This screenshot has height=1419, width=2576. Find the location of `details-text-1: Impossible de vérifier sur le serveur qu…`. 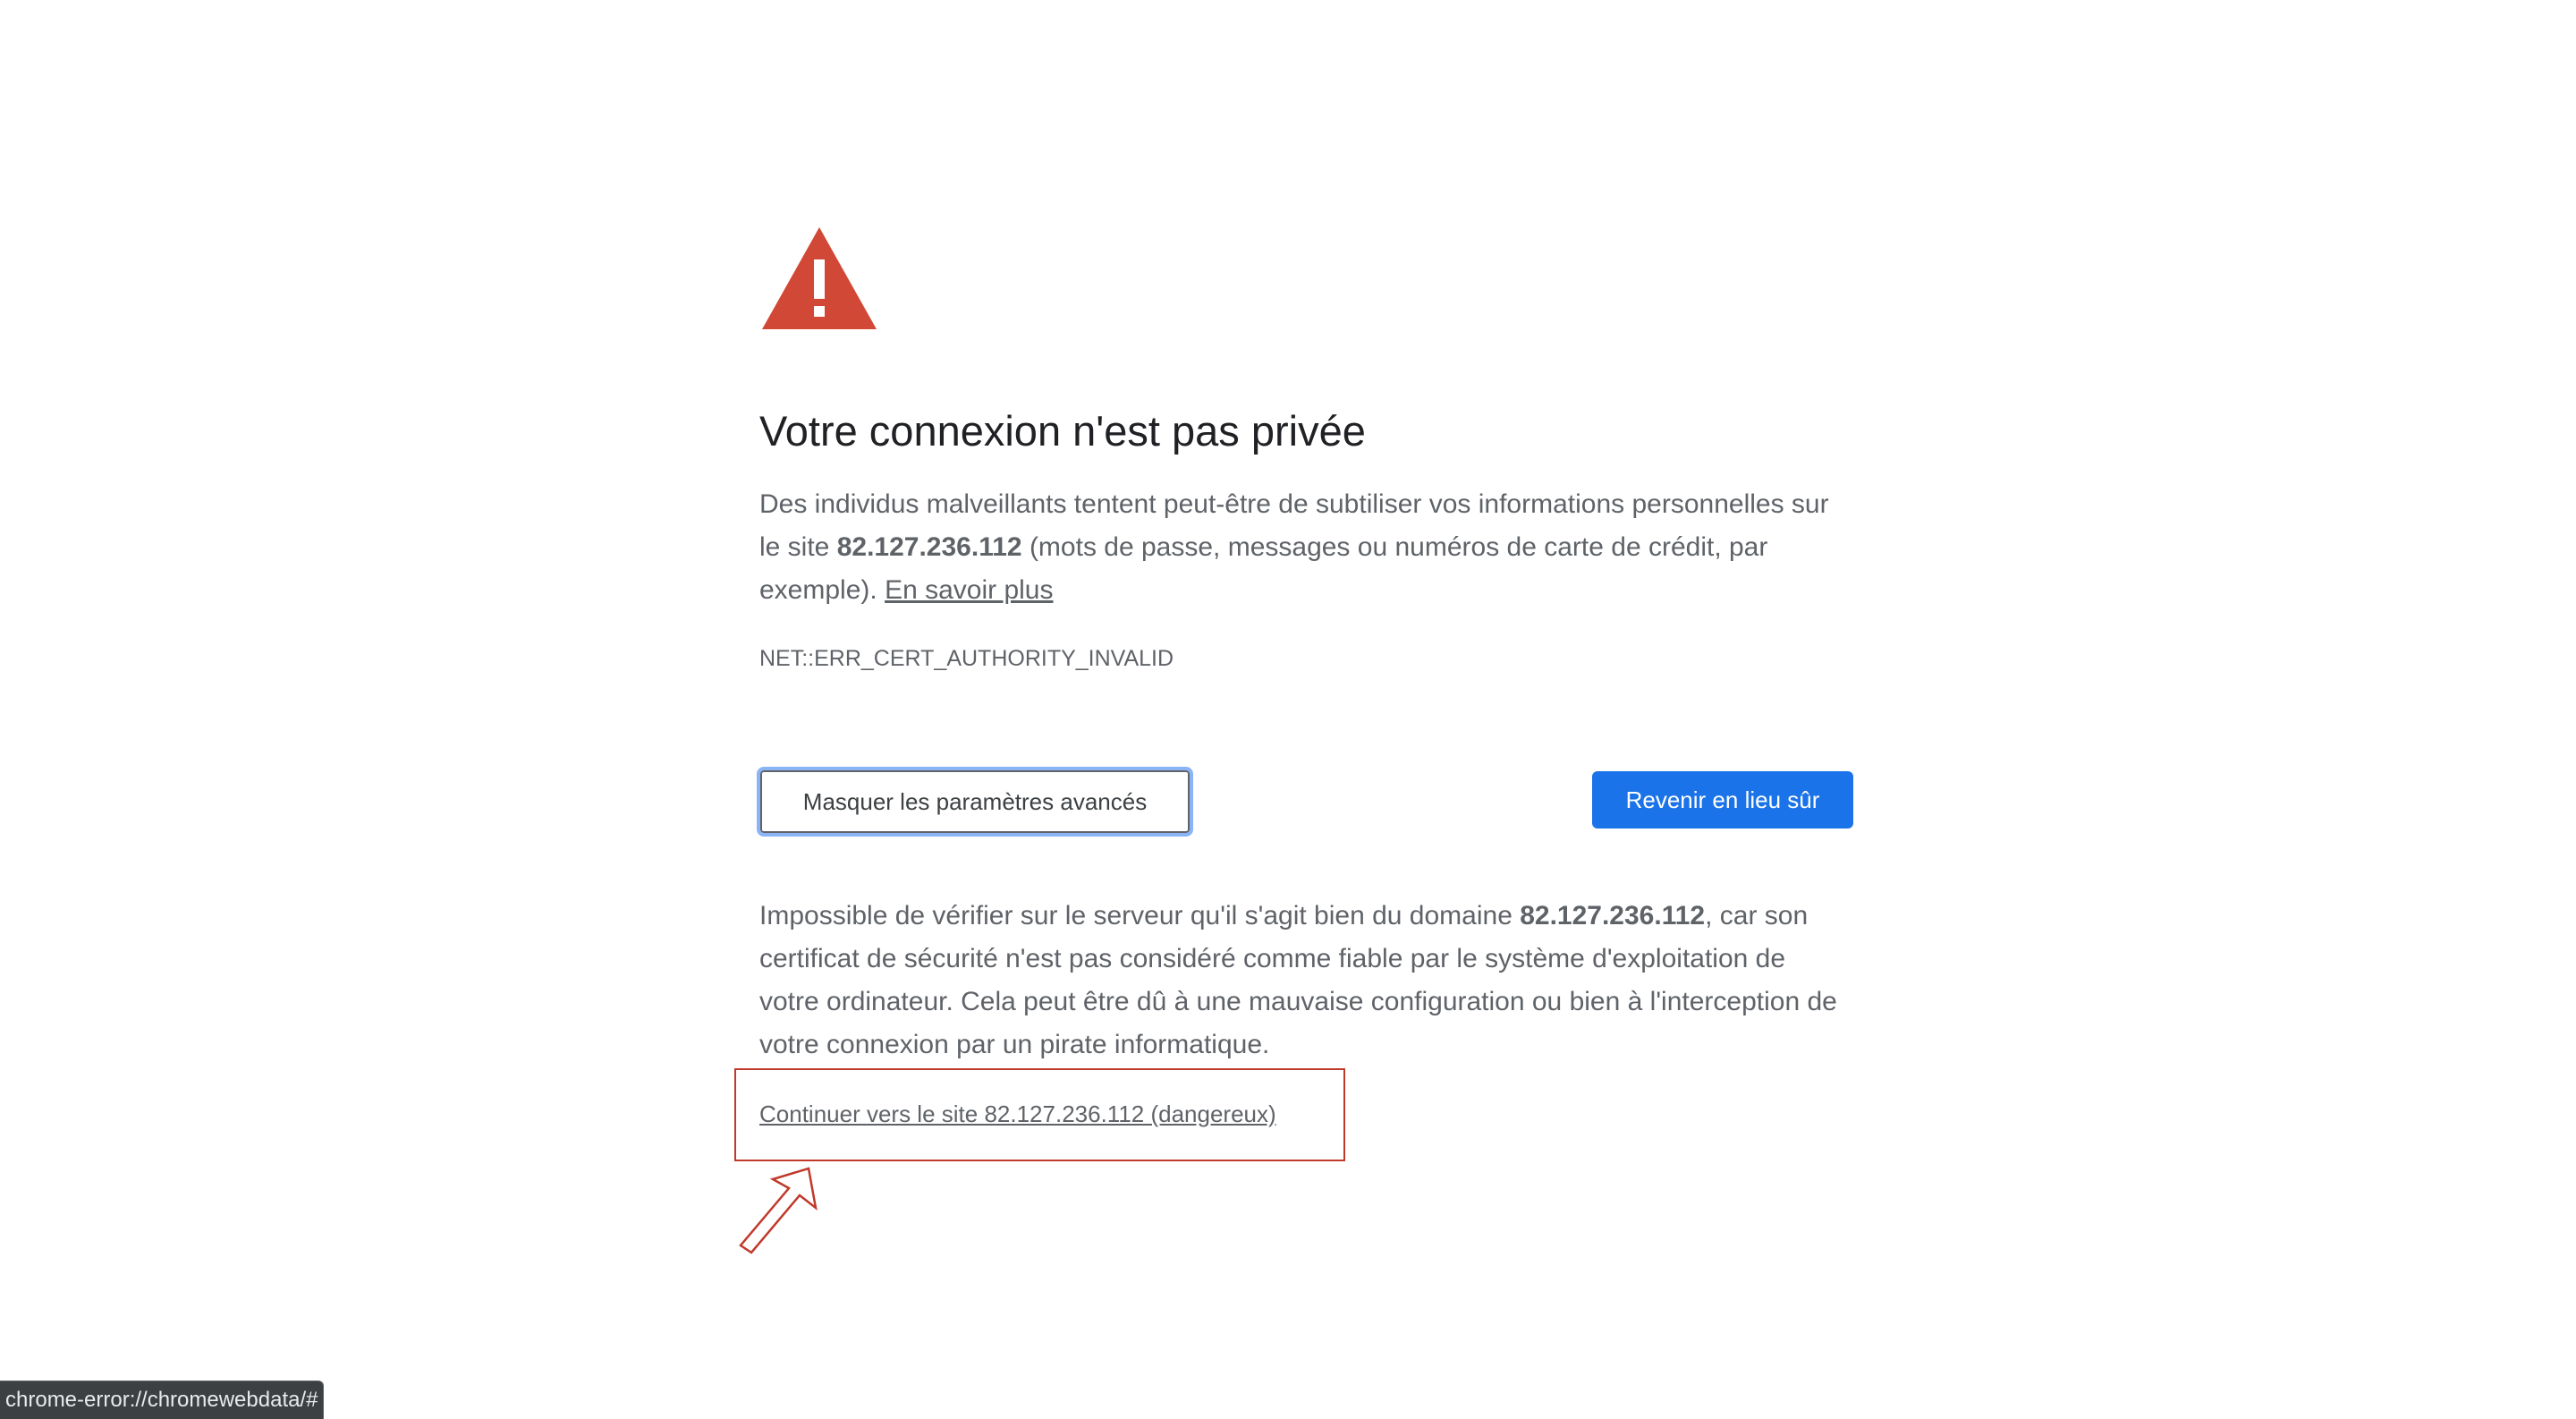

details-text-1: Impossible de vérifier sur le serveur qu… is located at coordinates (1140, 915).